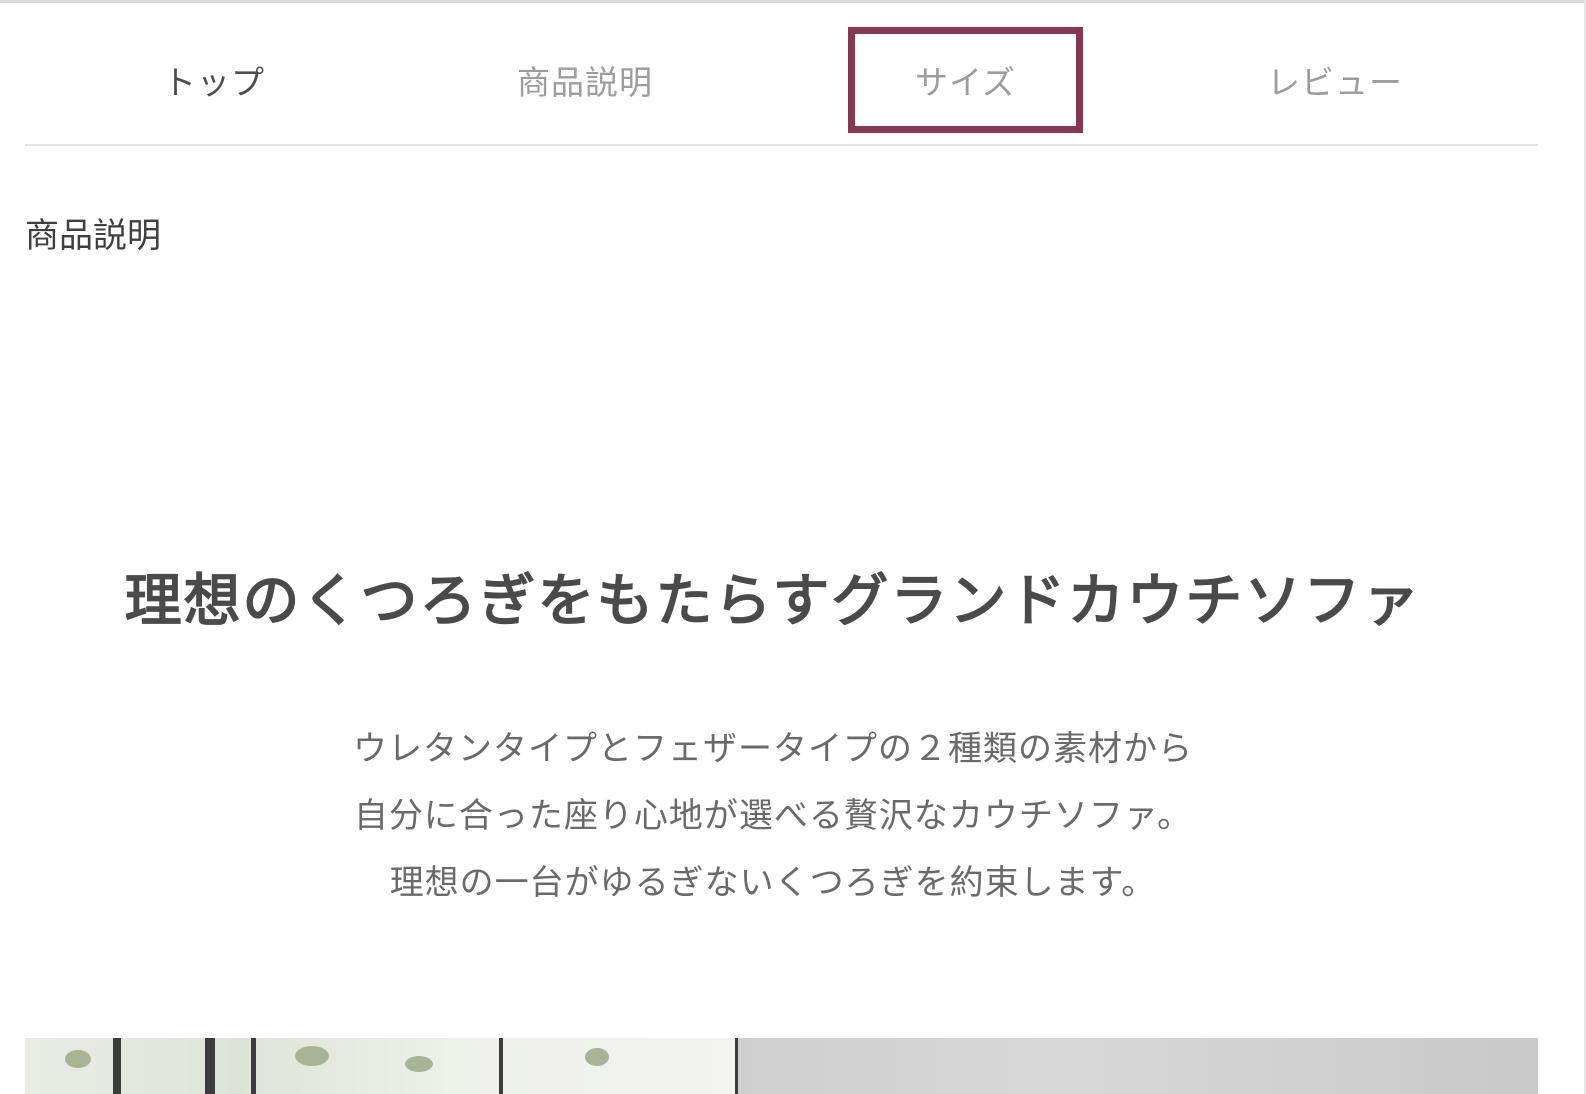  What do you see at coordinates (965, 80) in the screenshot?
I see `tab-size: サイズ` at bounding box center [965, 80].